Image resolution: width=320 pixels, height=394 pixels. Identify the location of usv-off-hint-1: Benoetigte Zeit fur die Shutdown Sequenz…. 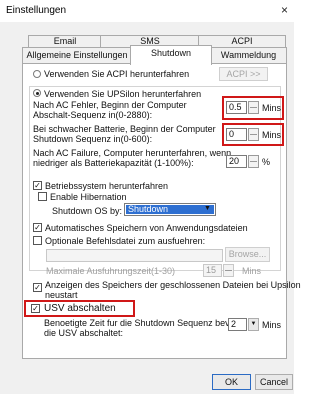
(141, 323).